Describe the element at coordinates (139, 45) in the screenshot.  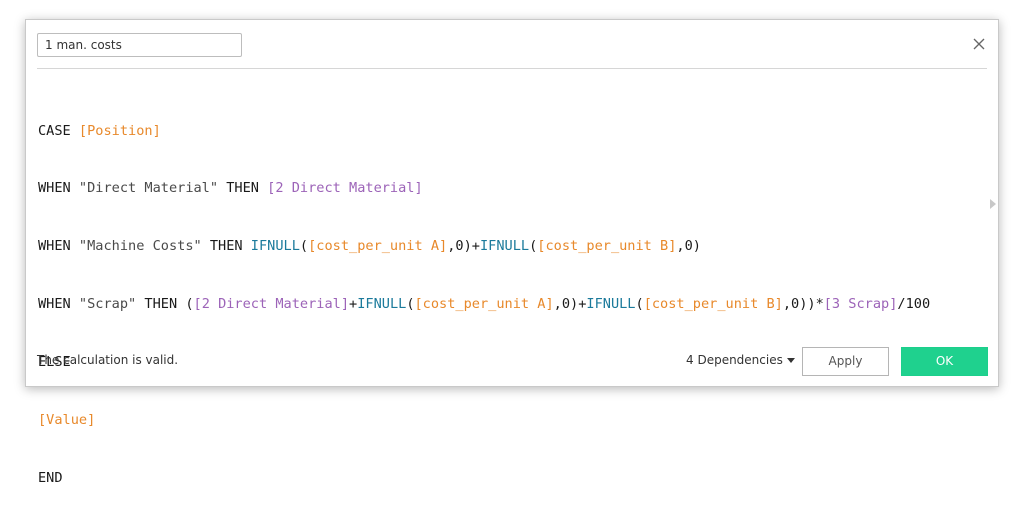
I see `calculation-name-input` at that location.